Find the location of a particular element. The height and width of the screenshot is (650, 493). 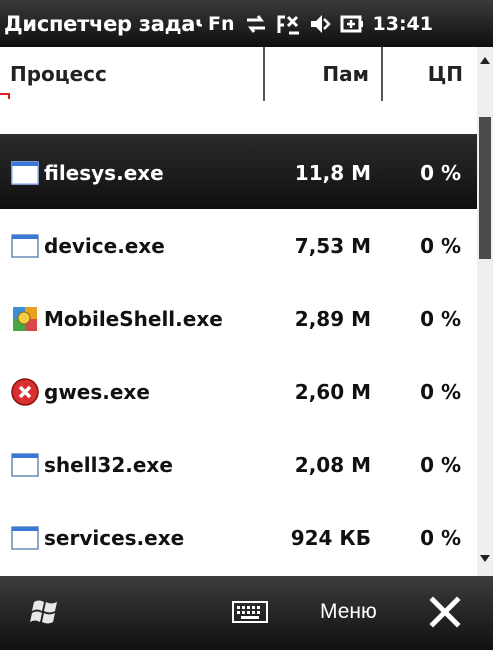

close-icon is located at coordinates (445, 612).